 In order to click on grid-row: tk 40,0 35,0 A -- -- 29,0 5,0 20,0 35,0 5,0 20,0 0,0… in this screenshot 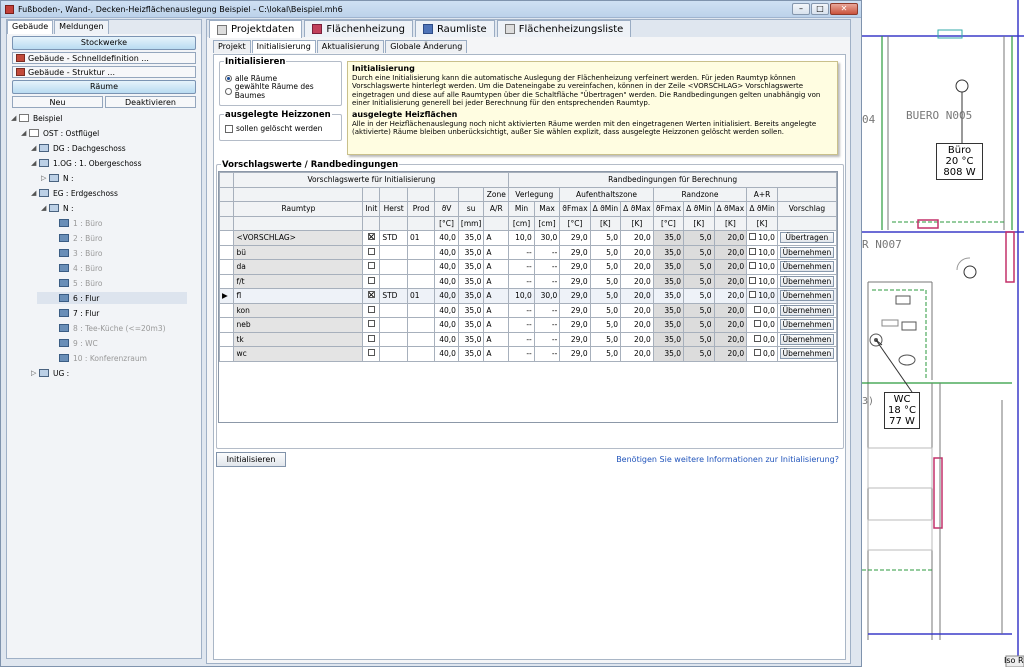, I will do `click(528, 339)`.